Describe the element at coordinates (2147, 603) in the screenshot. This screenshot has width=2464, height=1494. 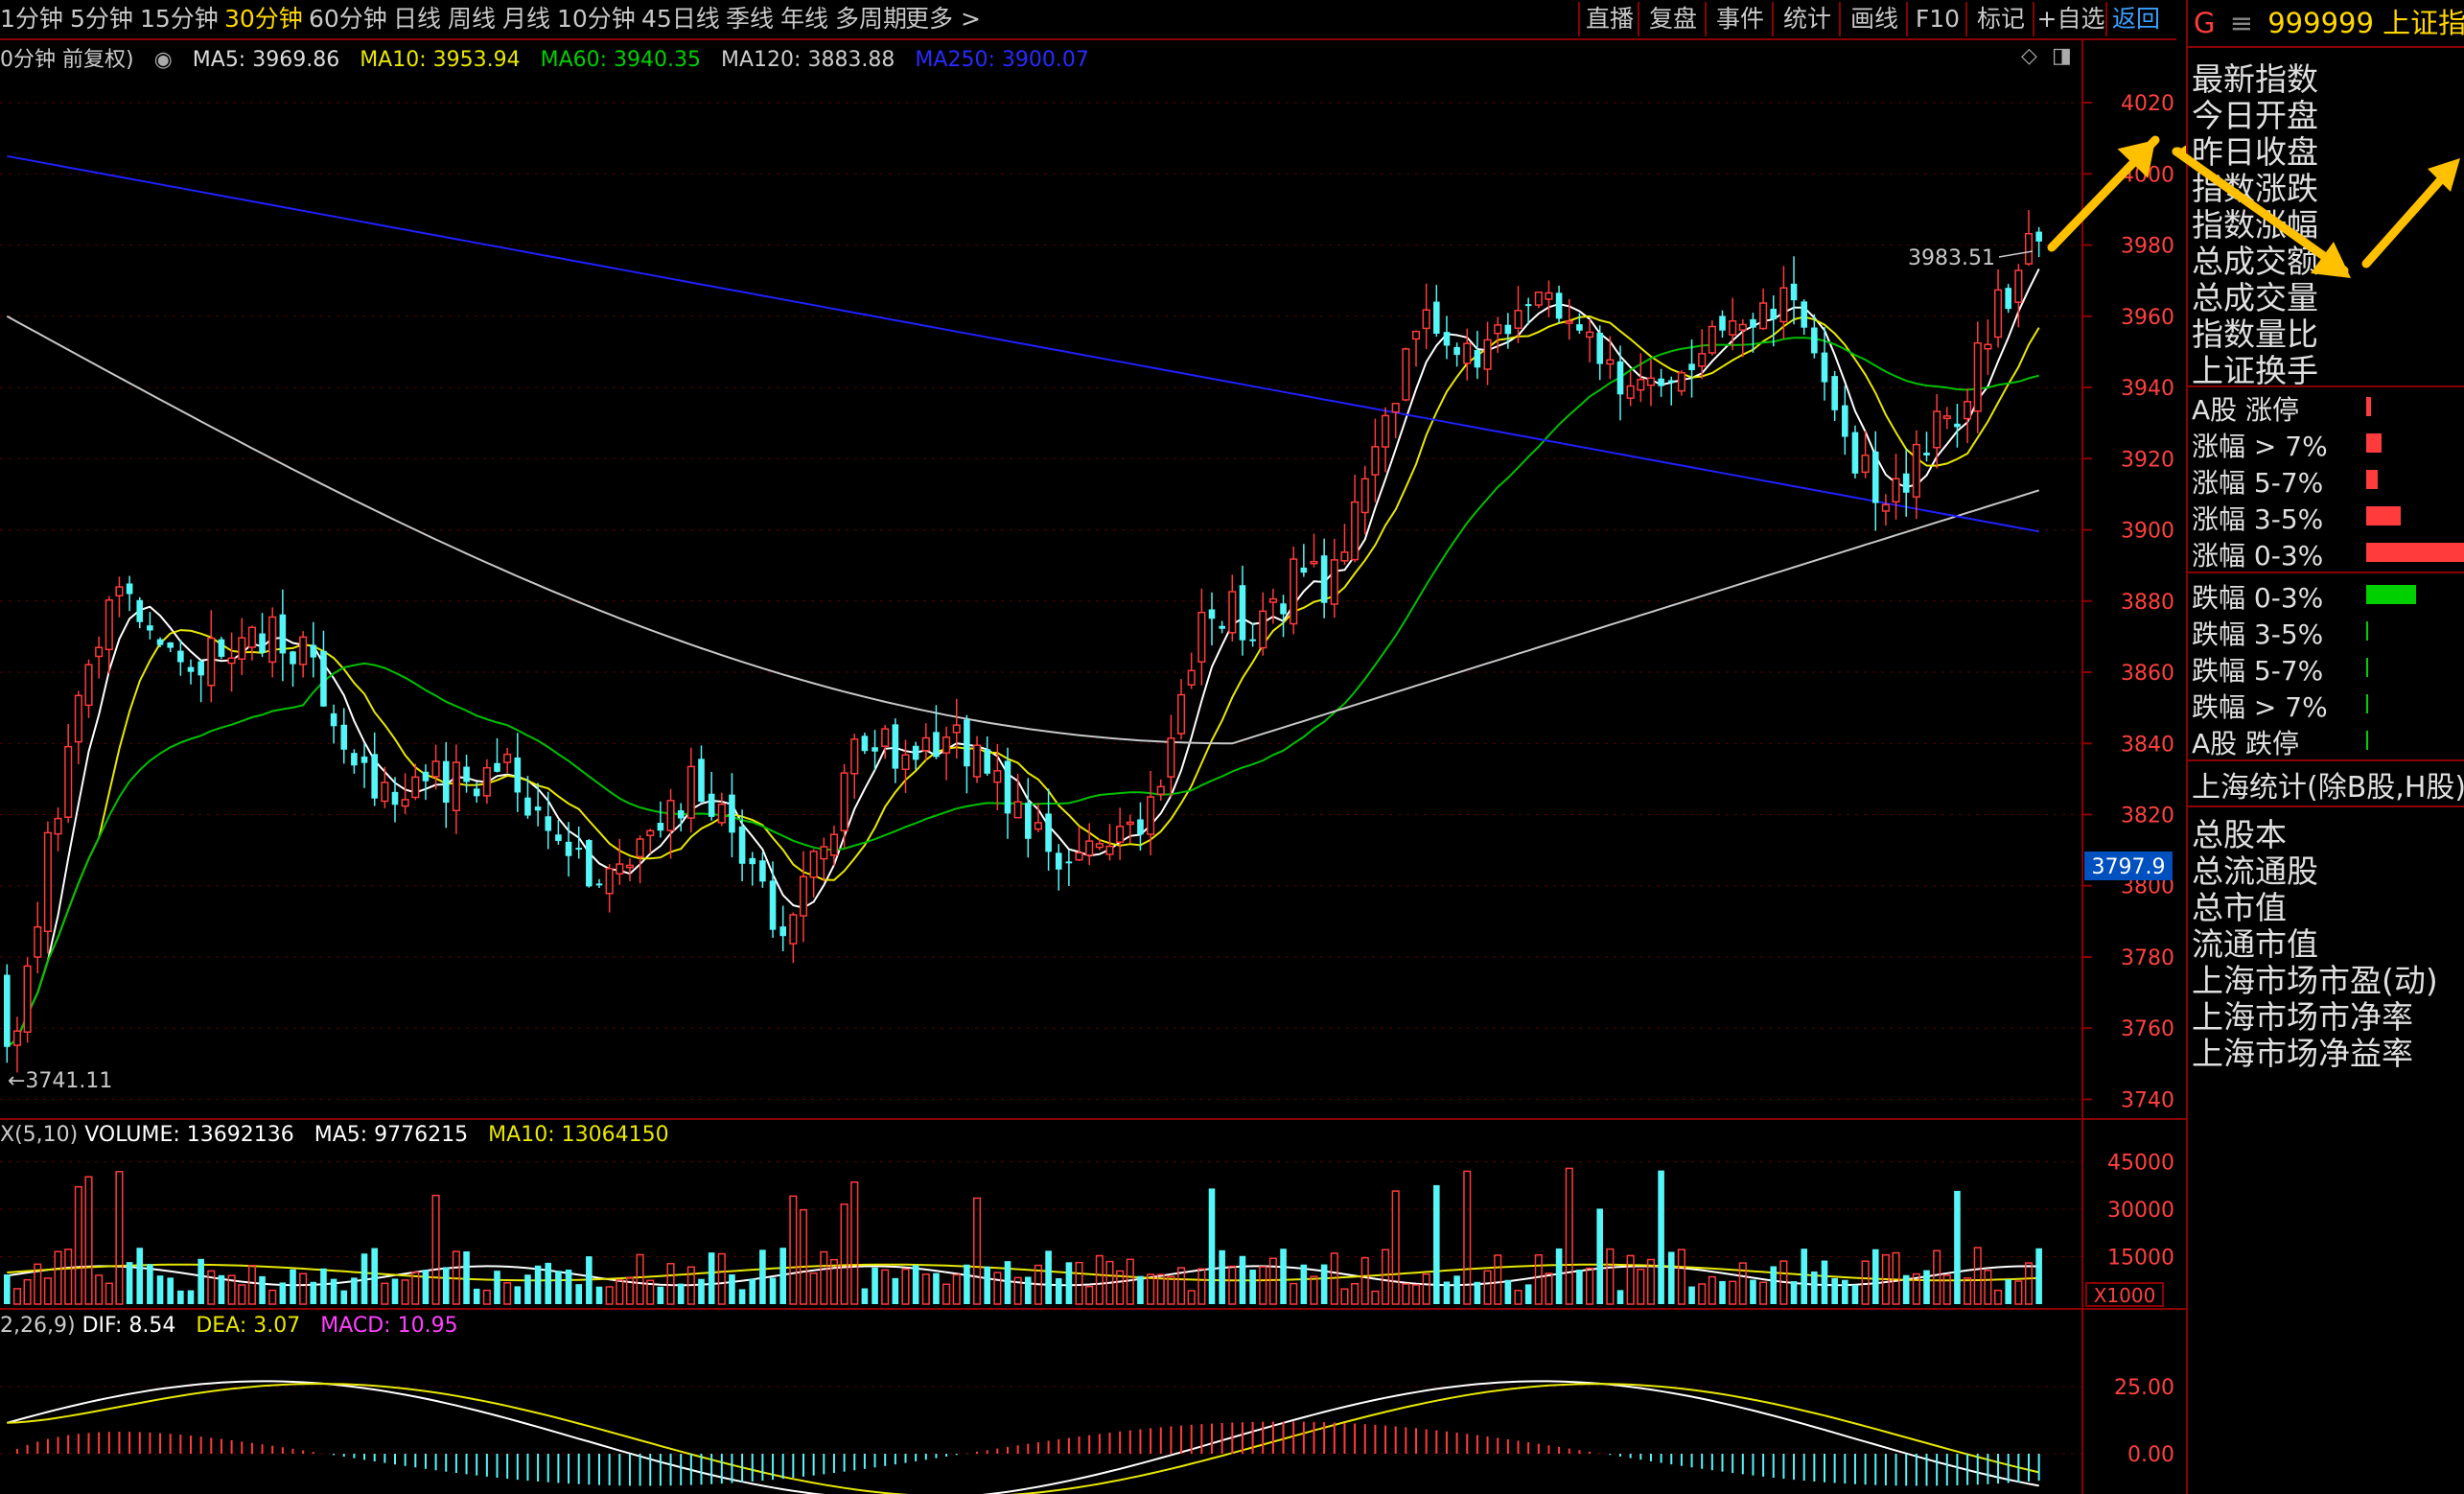
I see `price-tick-label: 3880` at that location.